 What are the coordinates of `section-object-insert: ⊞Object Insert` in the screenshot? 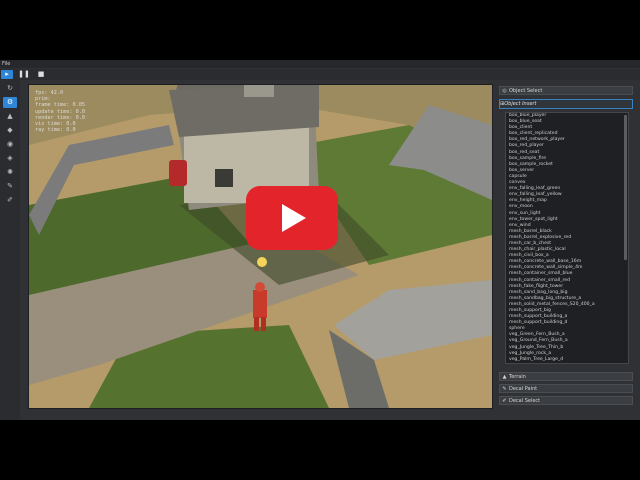 It's located at (566, 104).